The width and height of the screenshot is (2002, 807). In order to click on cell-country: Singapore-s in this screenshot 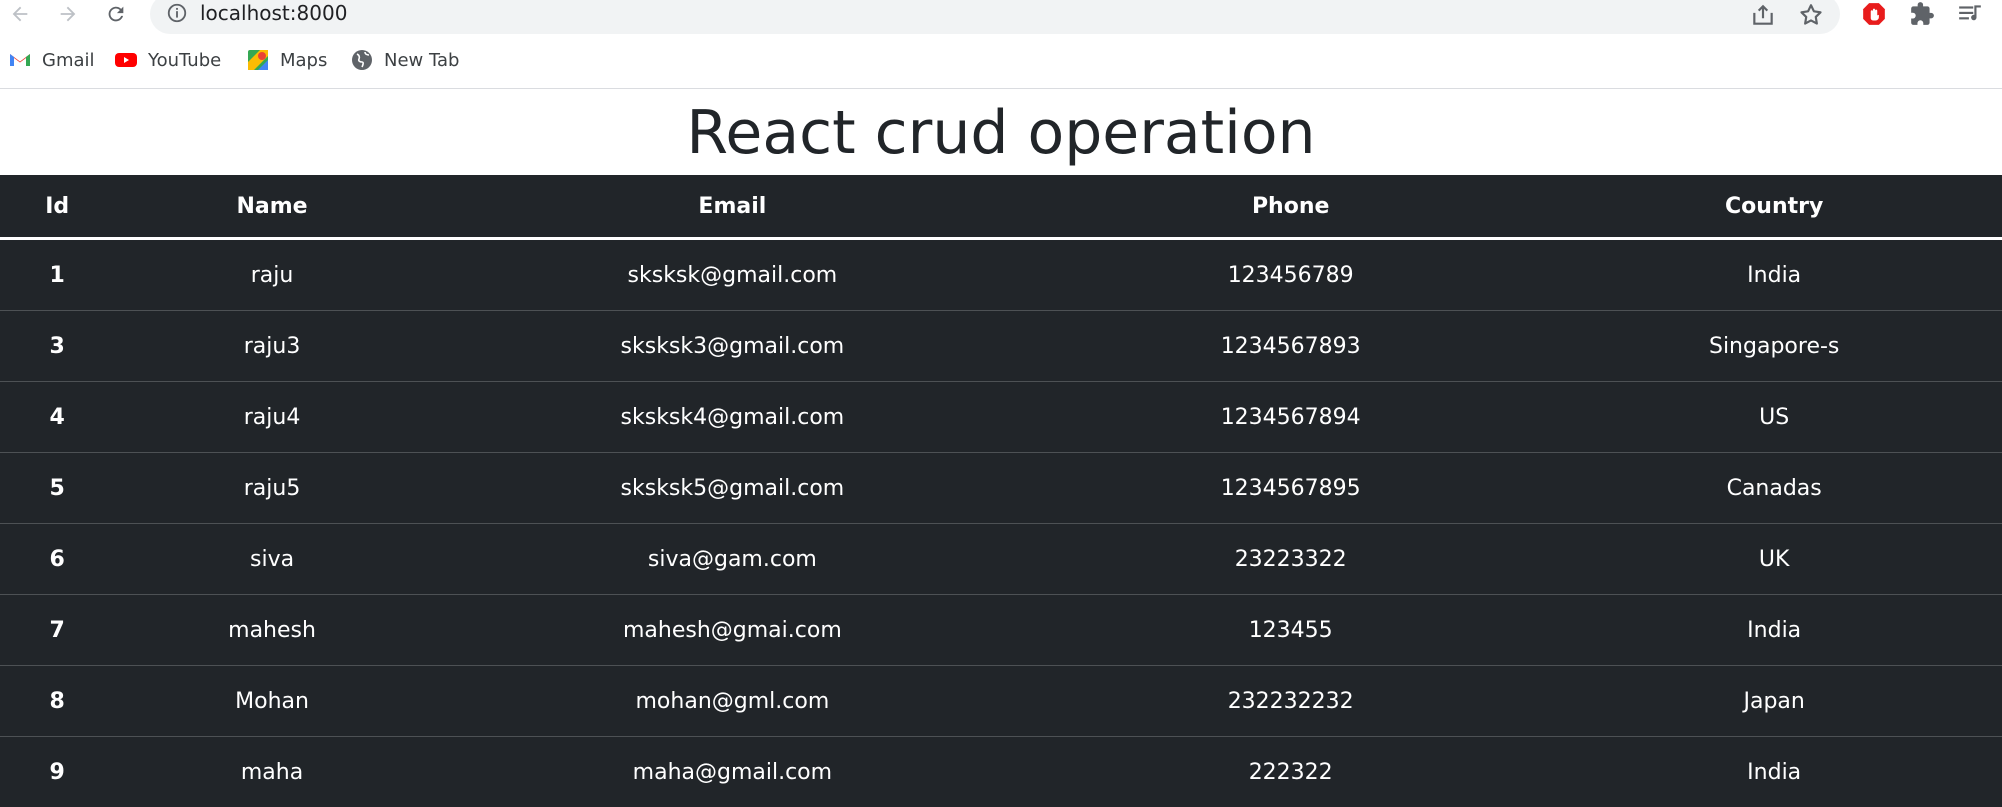, I will do `click(1774, 346)`.